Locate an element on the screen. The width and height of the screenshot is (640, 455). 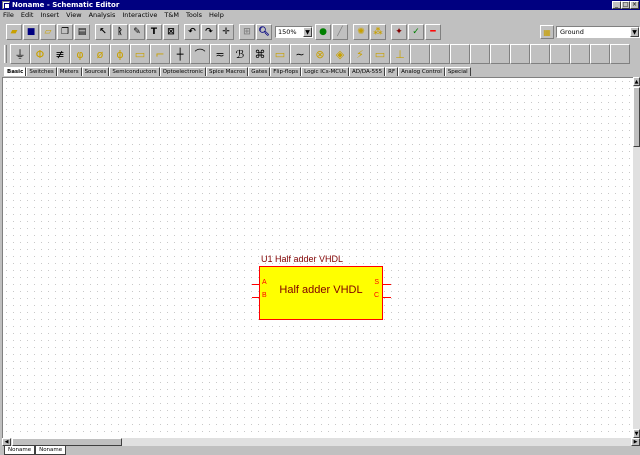
ac-source-icon: φ is located at coordinates (80, 54).